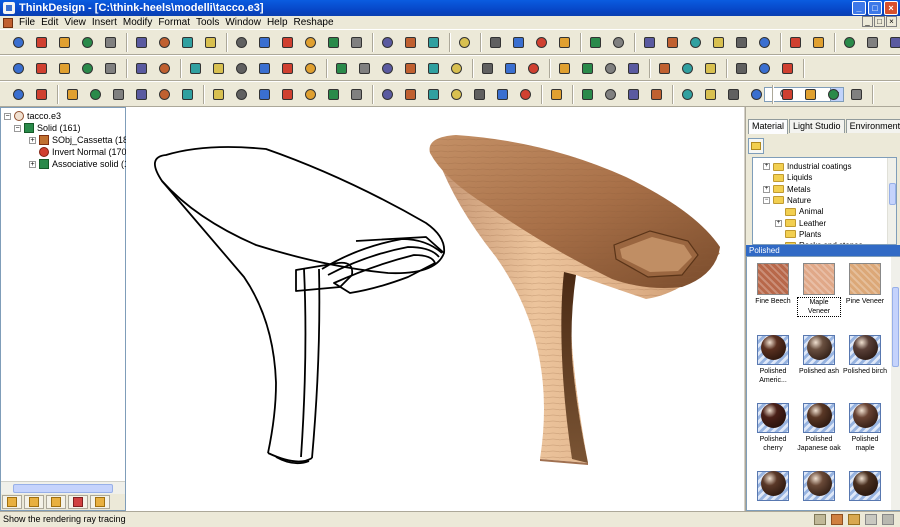  I want to click on category-item: − Nature, so click(787, 200).